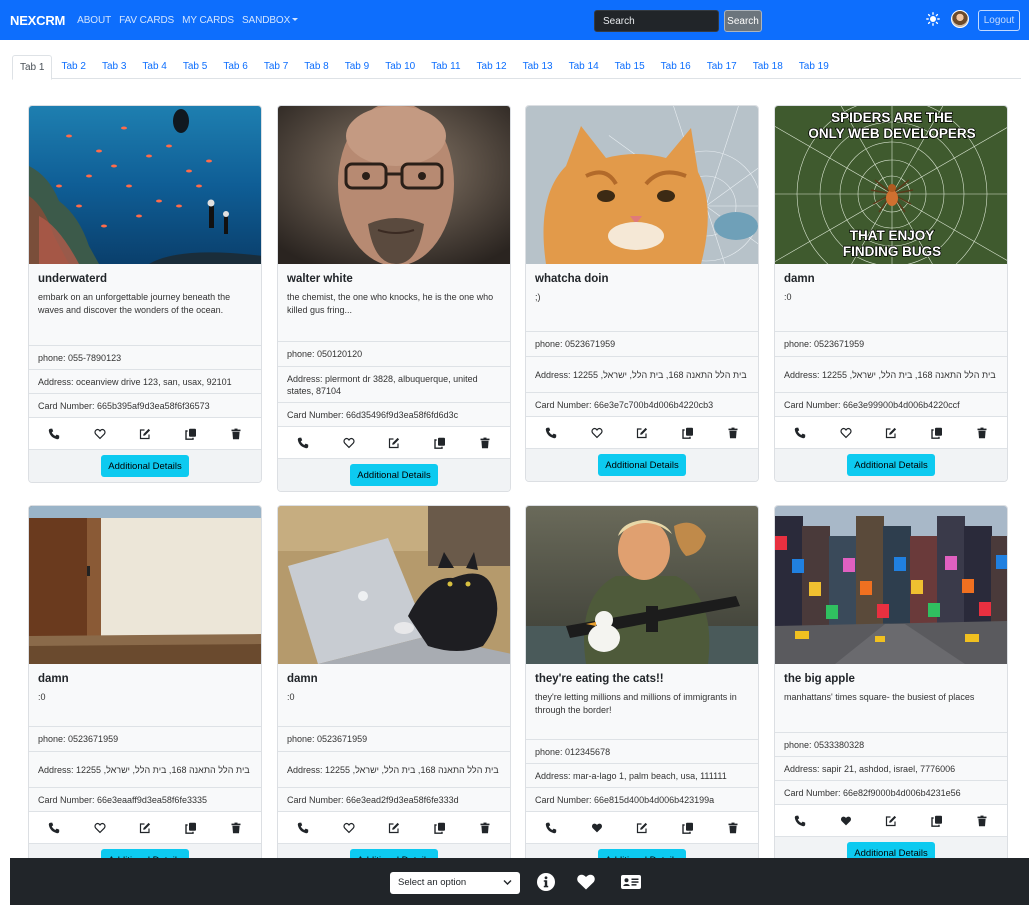 Image resolution: width=1029 pixels, height=905 pixels. I want to click on tab-1: Tab 1, so click(32, 67).